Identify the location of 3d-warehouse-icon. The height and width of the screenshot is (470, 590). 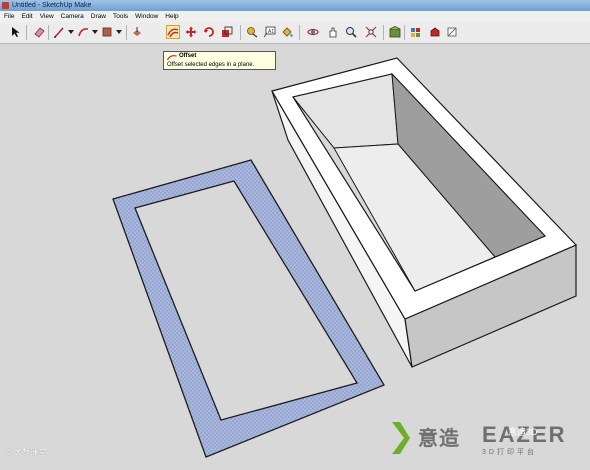
(395, 32).